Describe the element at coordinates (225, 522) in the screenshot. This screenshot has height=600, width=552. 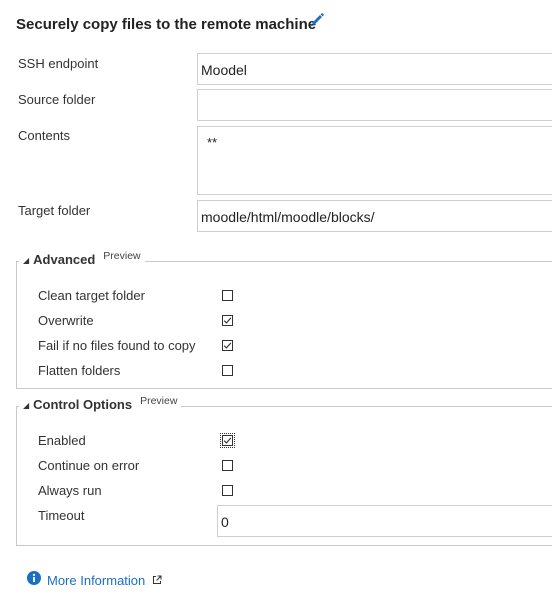
I see `timeout-value: 0` at that location.